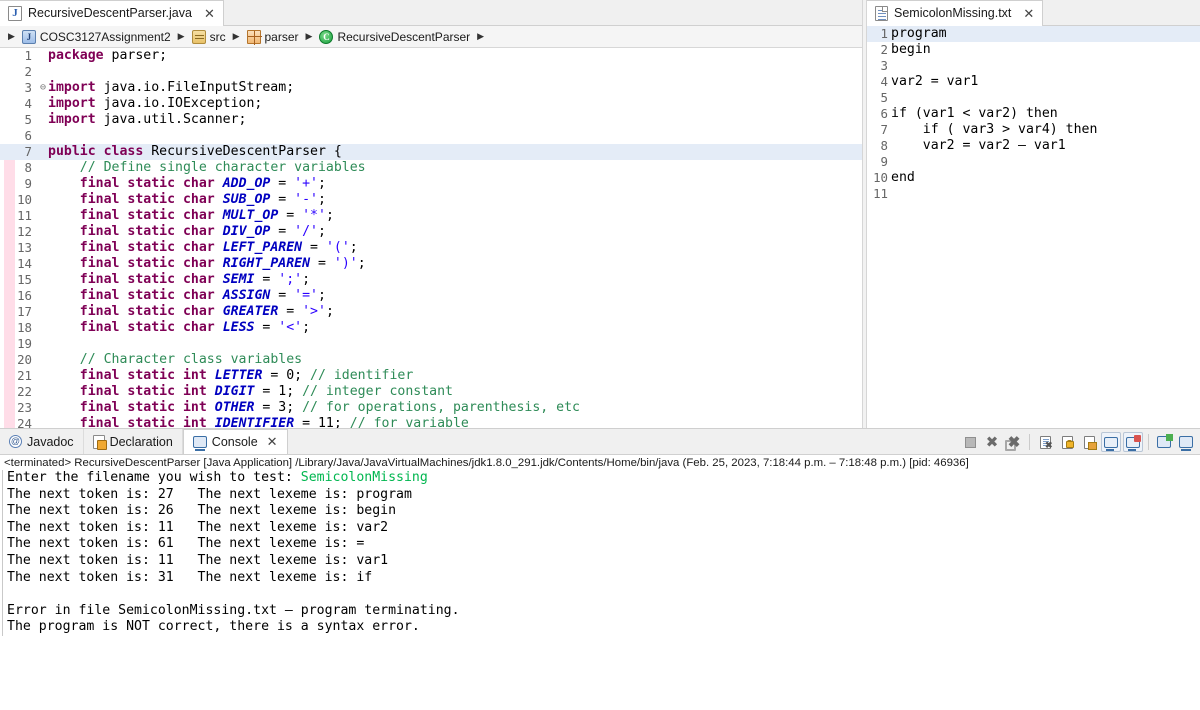 The width and height of the screenshot is (1200, 710). What do you see at coordinates (112, 13) in the screenshot?
I see `tab-recursivedescentparser-java: RecursiveDescentParser.java ✕` at bounding box center [112, 13].